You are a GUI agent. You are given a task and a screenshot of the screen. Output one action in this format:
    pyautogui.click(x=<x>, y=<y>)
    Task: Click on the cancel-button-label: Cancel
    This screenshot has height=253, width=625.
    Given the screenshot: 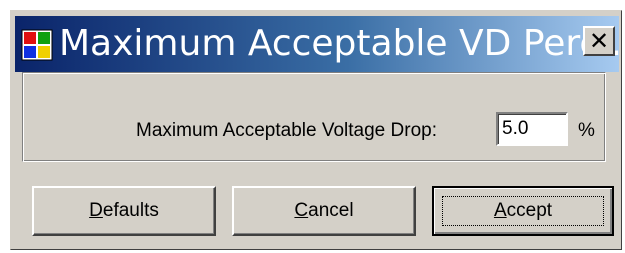 What is the action you would take?
    pyautogui.click(x=324, y=210)
    